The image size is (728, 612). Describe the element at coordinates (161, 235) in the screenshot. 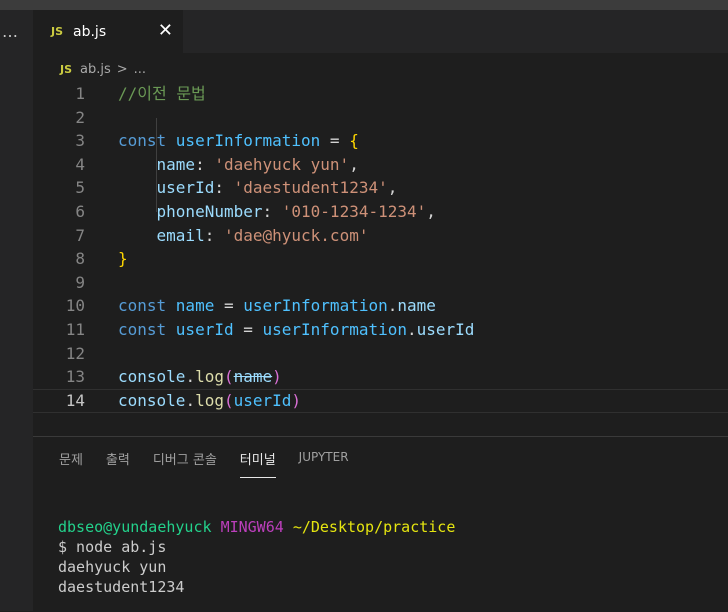

I see `code-token: email` at that location.